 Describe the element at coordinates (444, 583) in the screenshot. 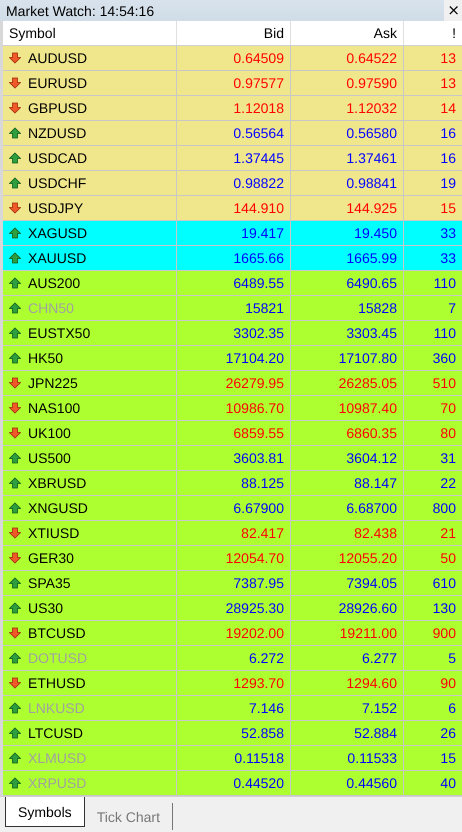

I see `spread-cell-text: 610` at that location.